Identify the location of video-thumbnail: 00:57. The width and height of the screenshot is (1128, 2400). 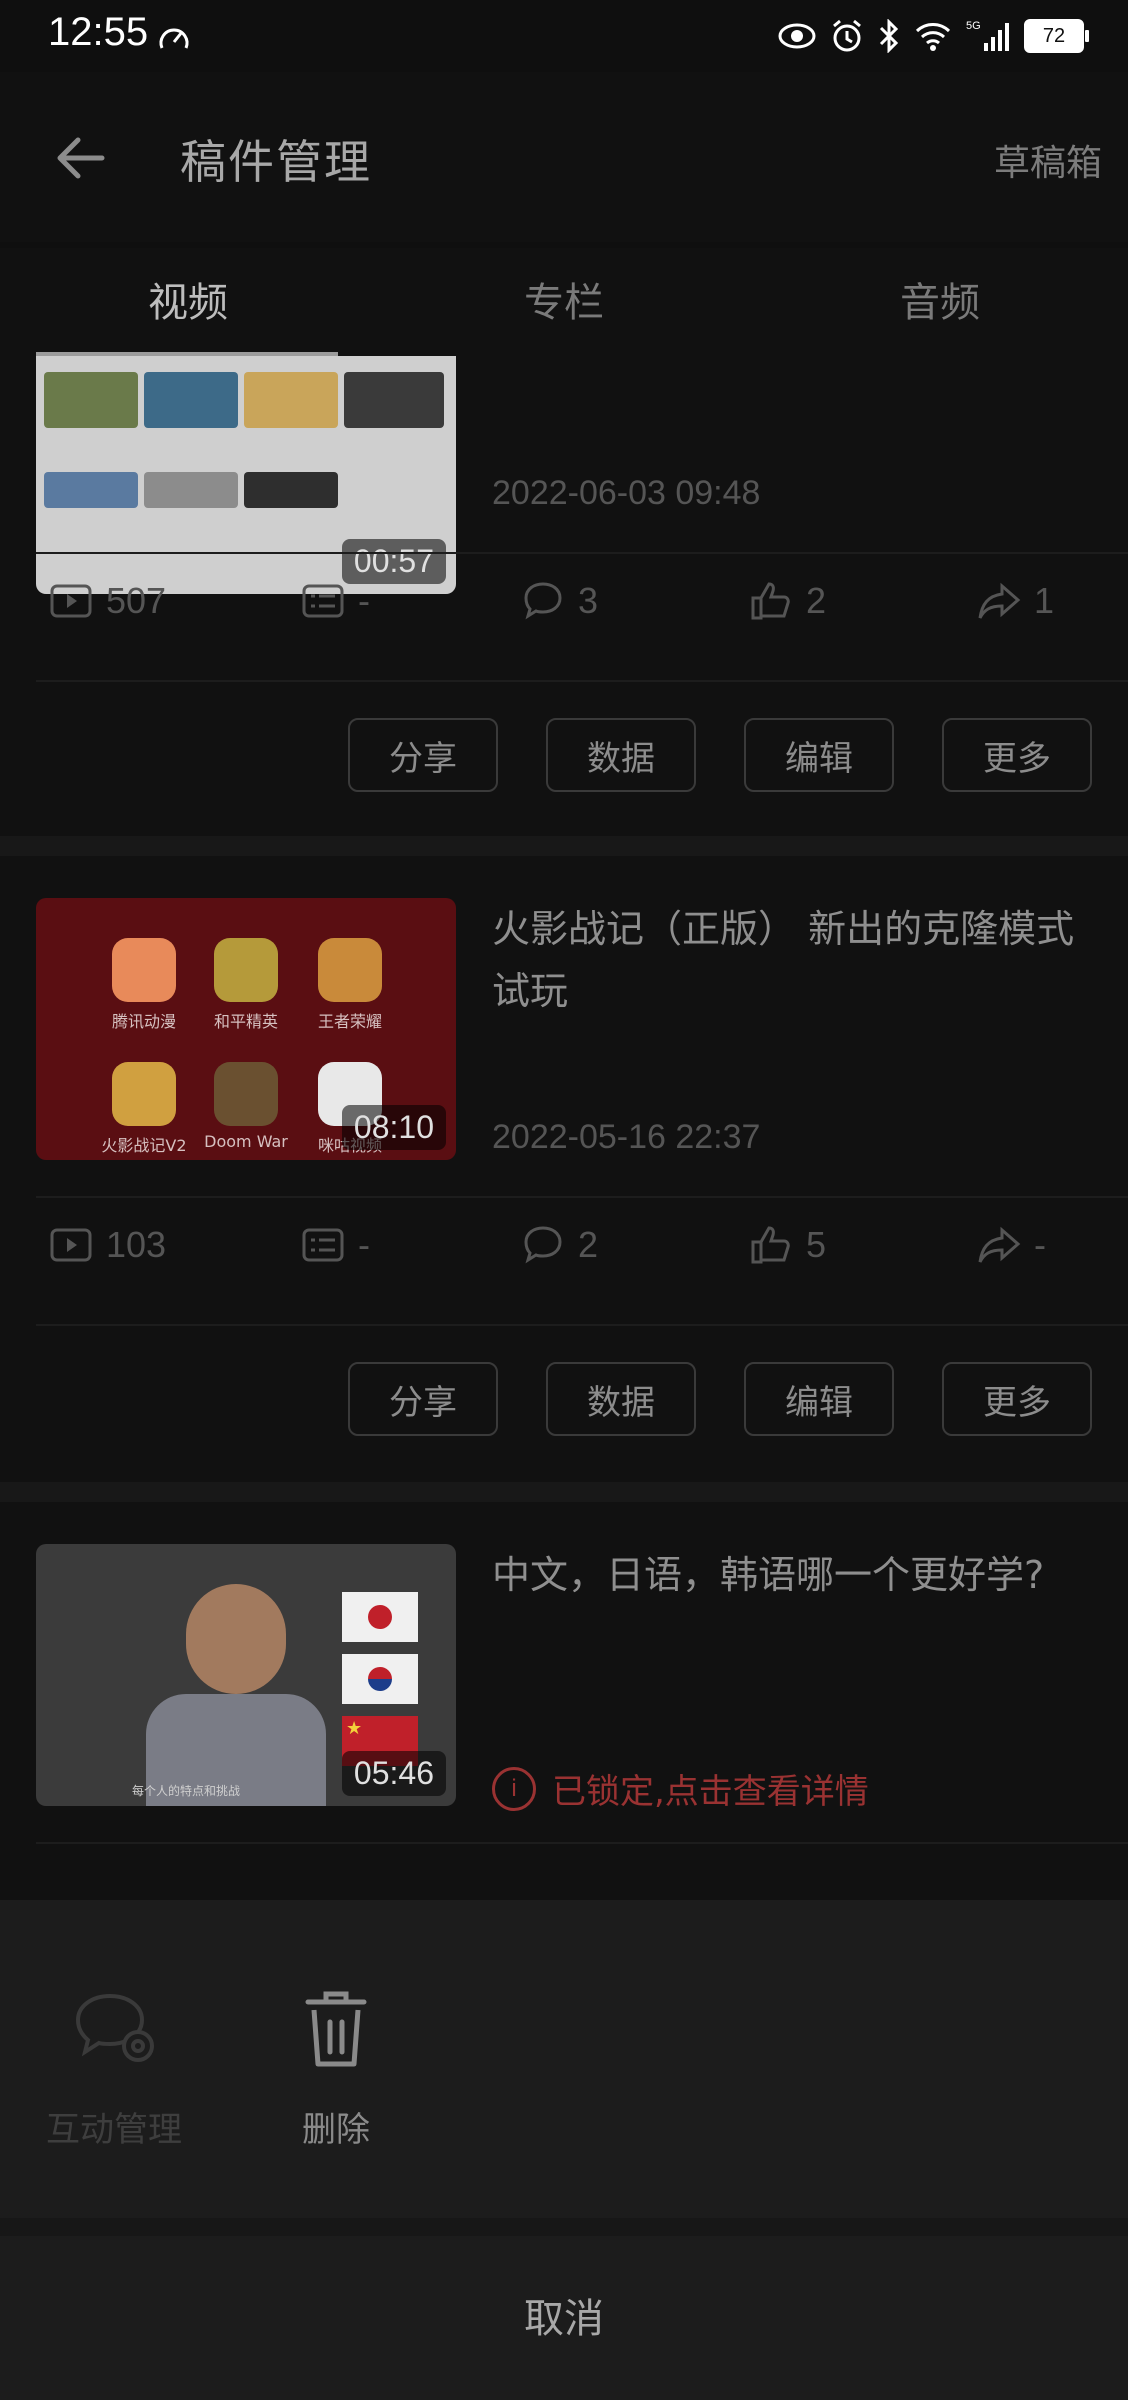
(246, 475).